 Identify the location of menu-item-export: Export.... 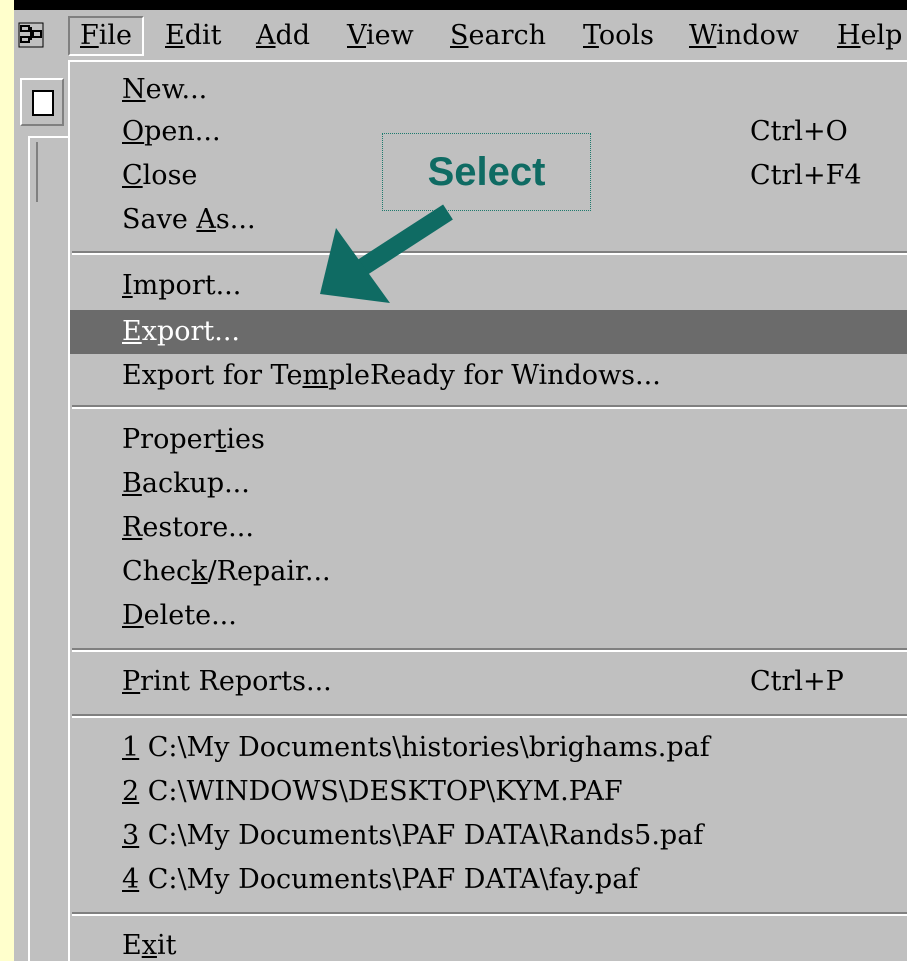
(488, 332).